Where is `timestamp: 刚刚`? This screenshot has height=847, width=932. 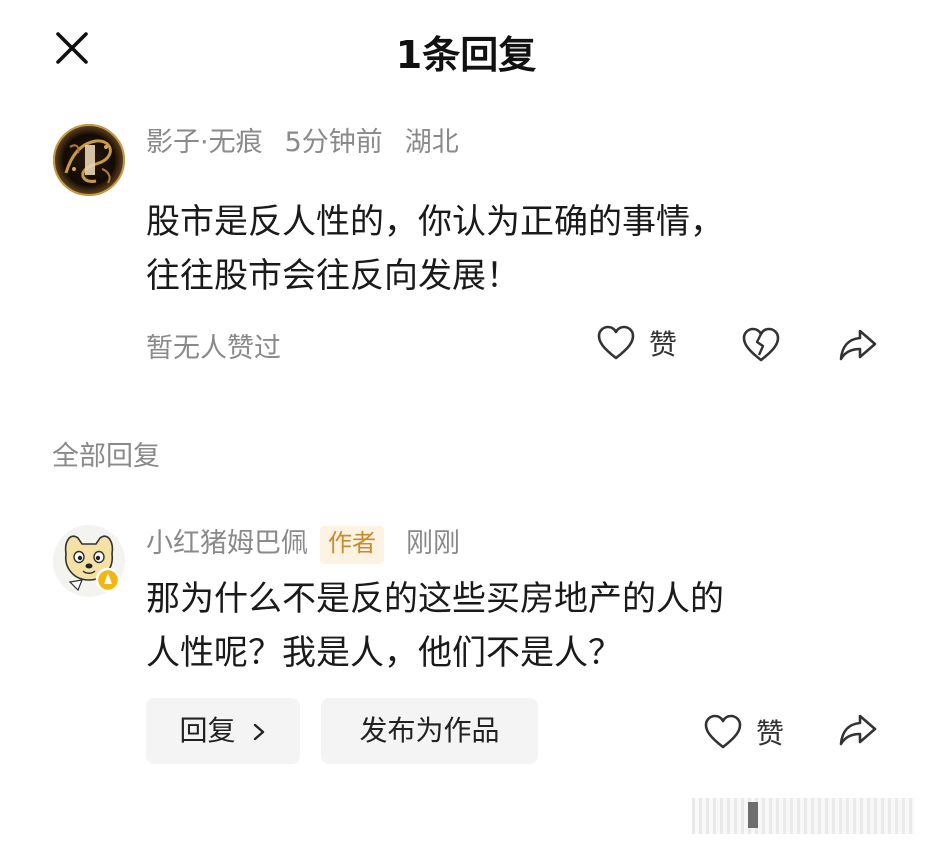 timestamp: 刚刚 is located at coordinates (433, 543).